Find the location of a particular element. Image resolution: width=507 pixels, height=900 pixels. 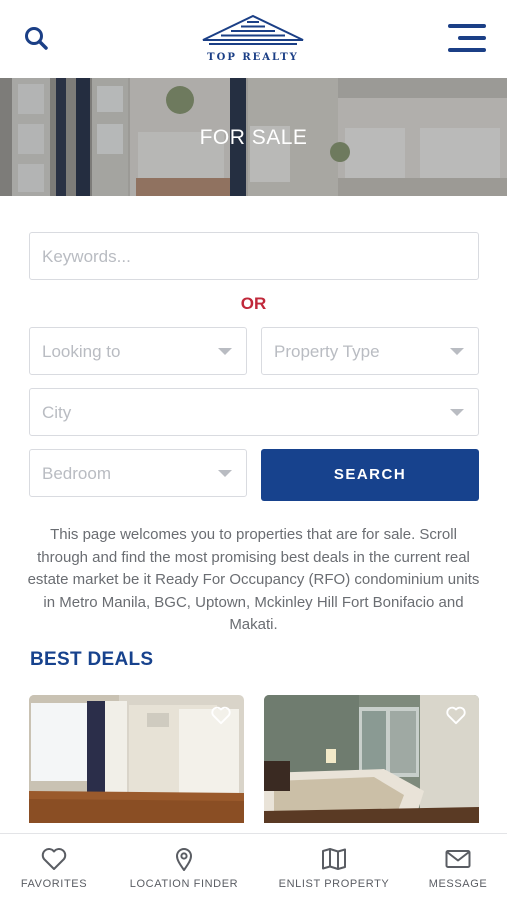

logo: TOP REALTY is located at coordinates (253, 40).